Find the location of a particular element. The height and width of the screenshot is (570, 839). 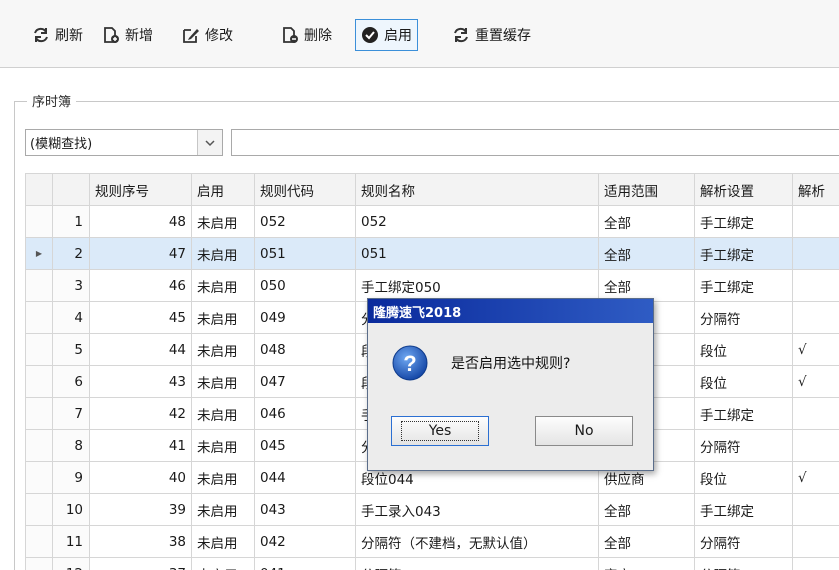

reset-cache-button: 重置缓存 is located at coordinates (491, 35).